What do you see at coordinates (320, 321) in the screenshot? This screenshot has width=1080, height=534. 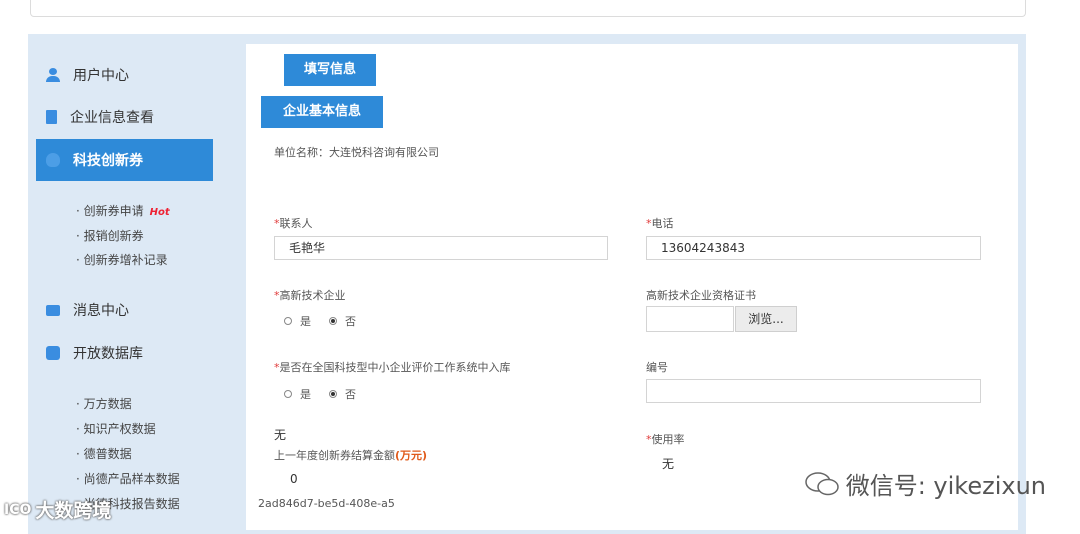 I see `hightech-radio-group: 是 否` at bounding box center [320, 321].